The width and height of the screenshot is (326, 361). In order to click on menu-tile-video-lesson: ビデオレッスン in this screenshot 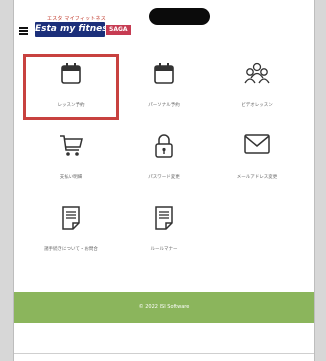, I will do `click(257, 87)`.